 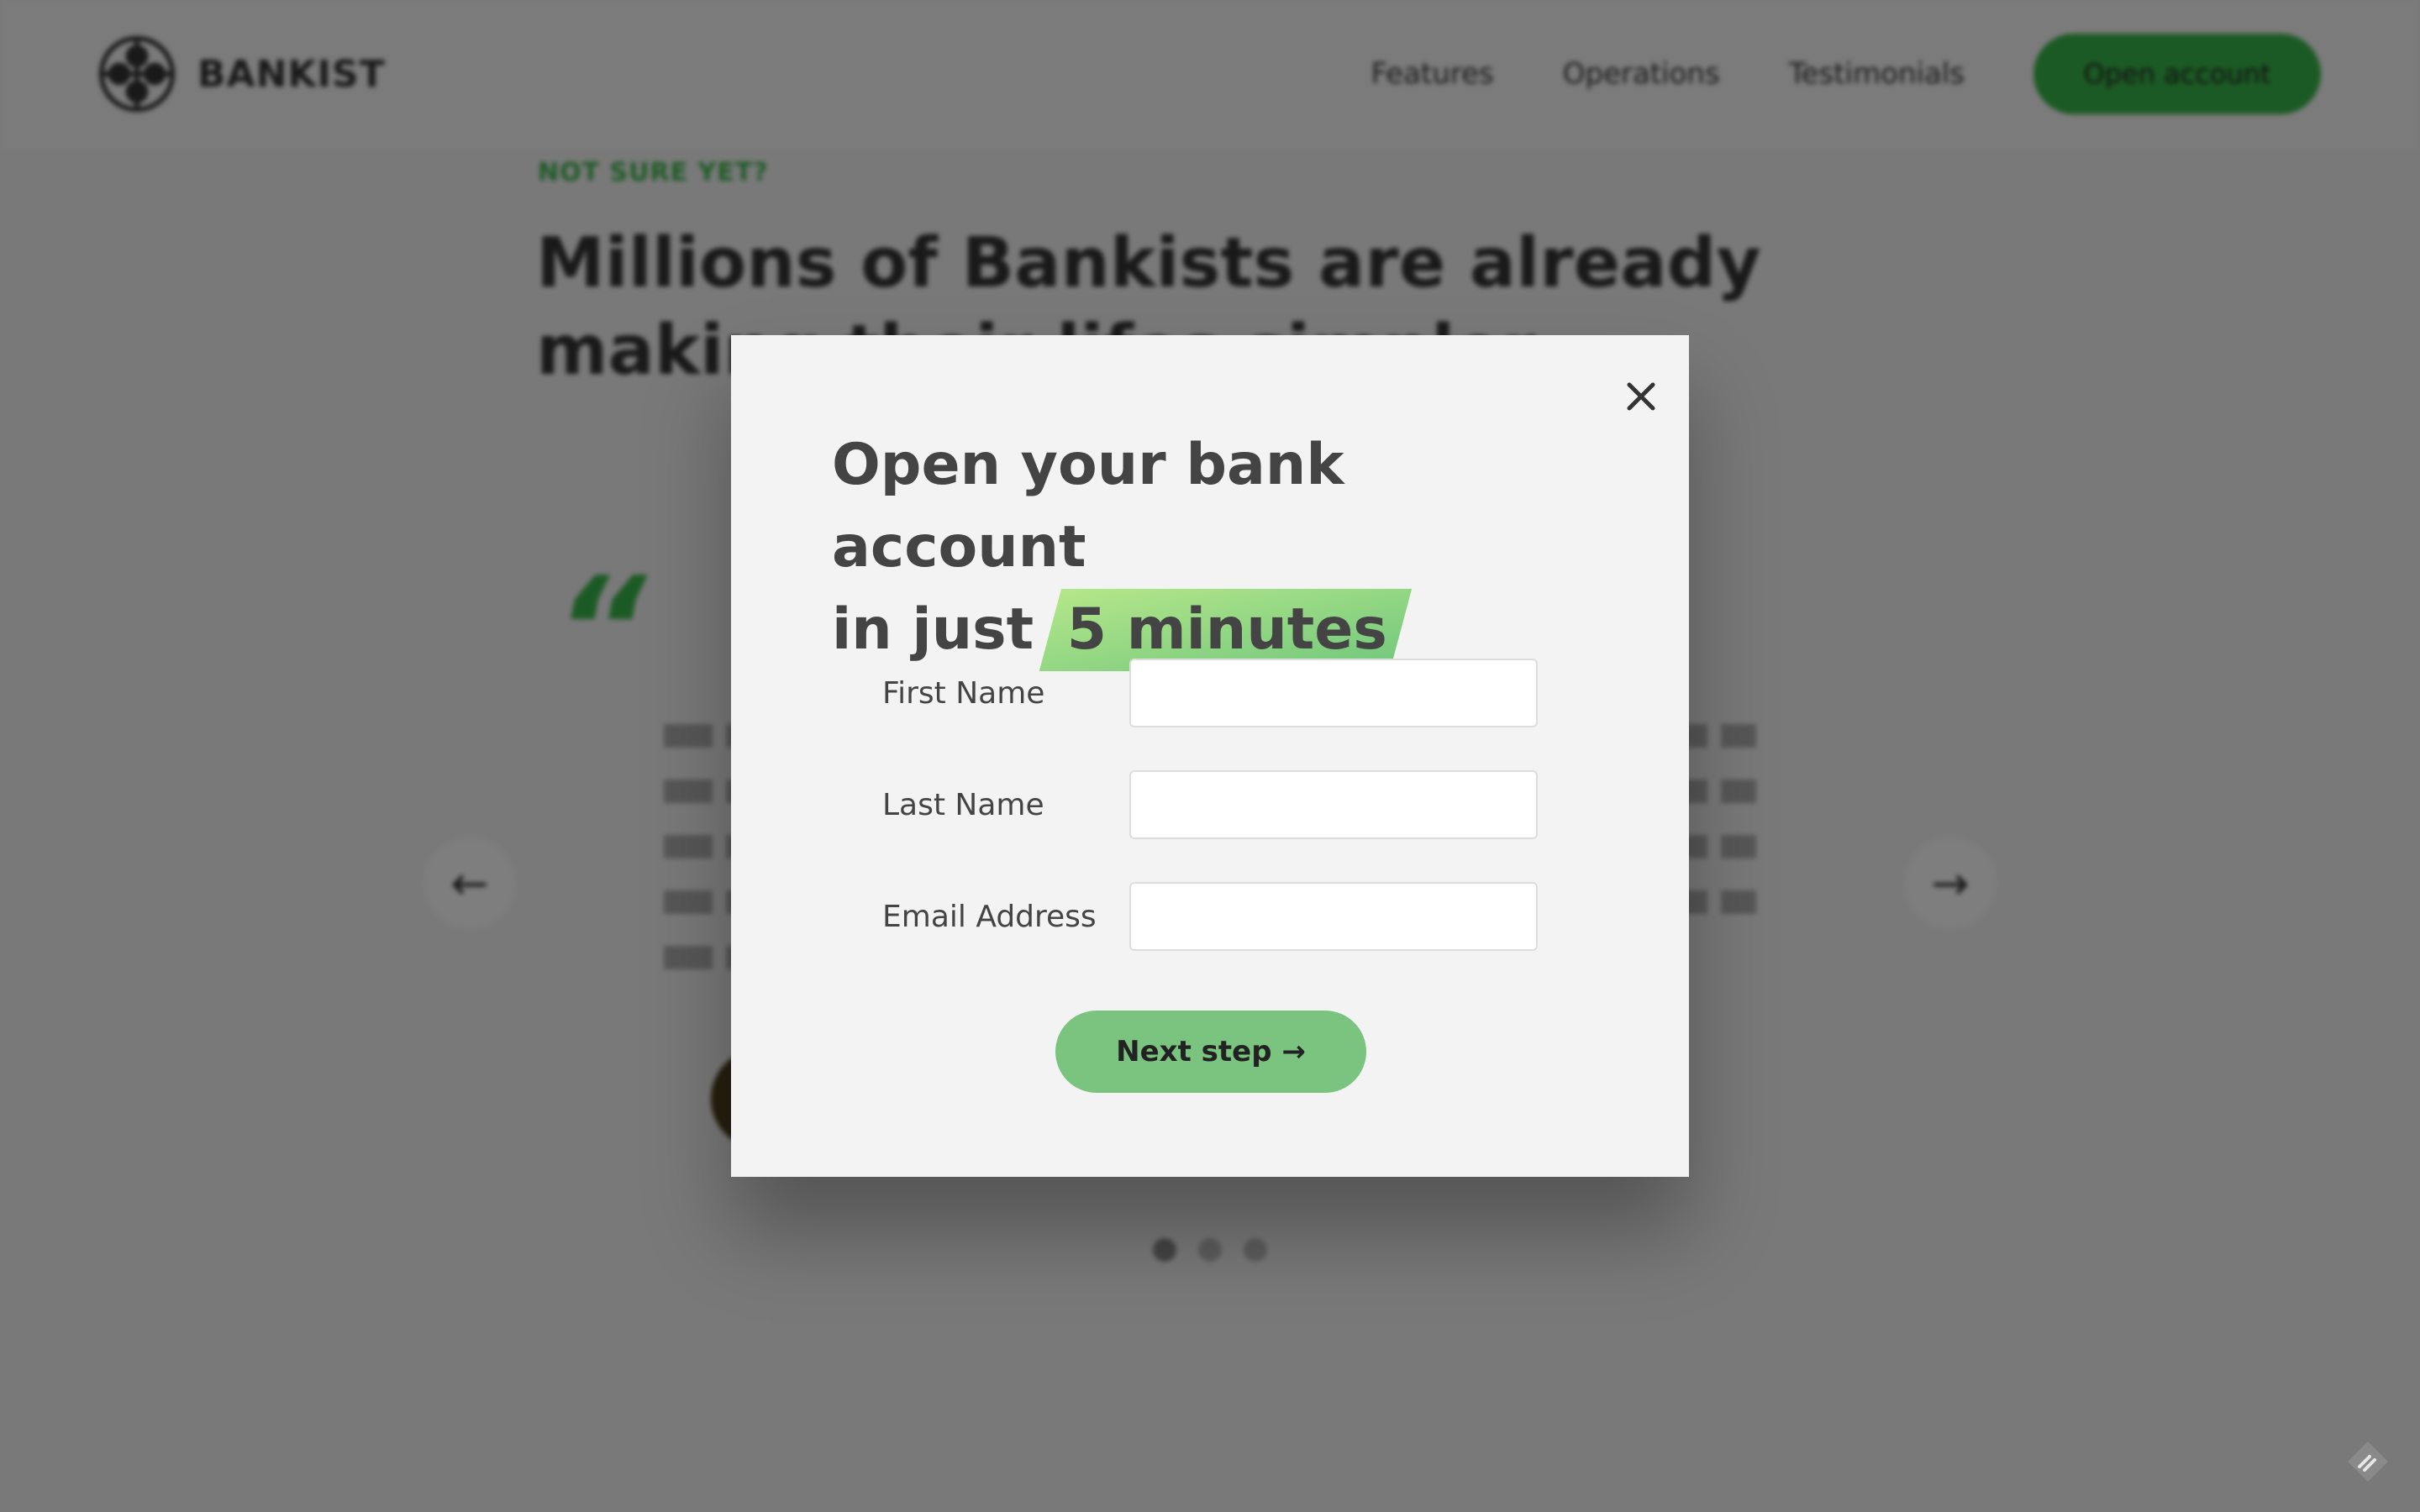 I want to click on app-corner-icon, so click(x=2367, y=1461).